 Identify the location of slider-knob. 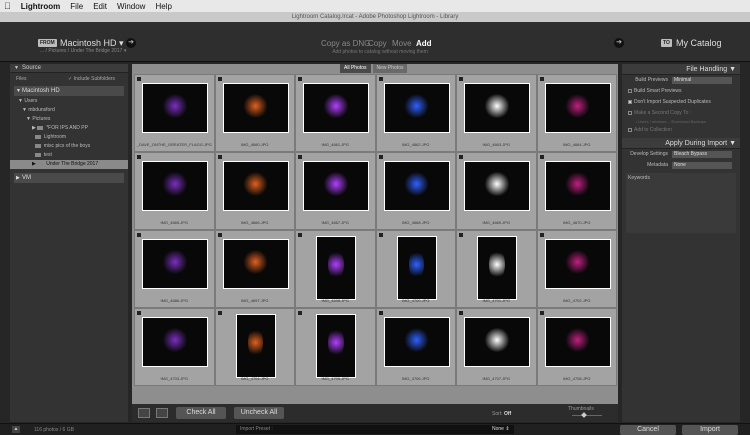
(584, 415).